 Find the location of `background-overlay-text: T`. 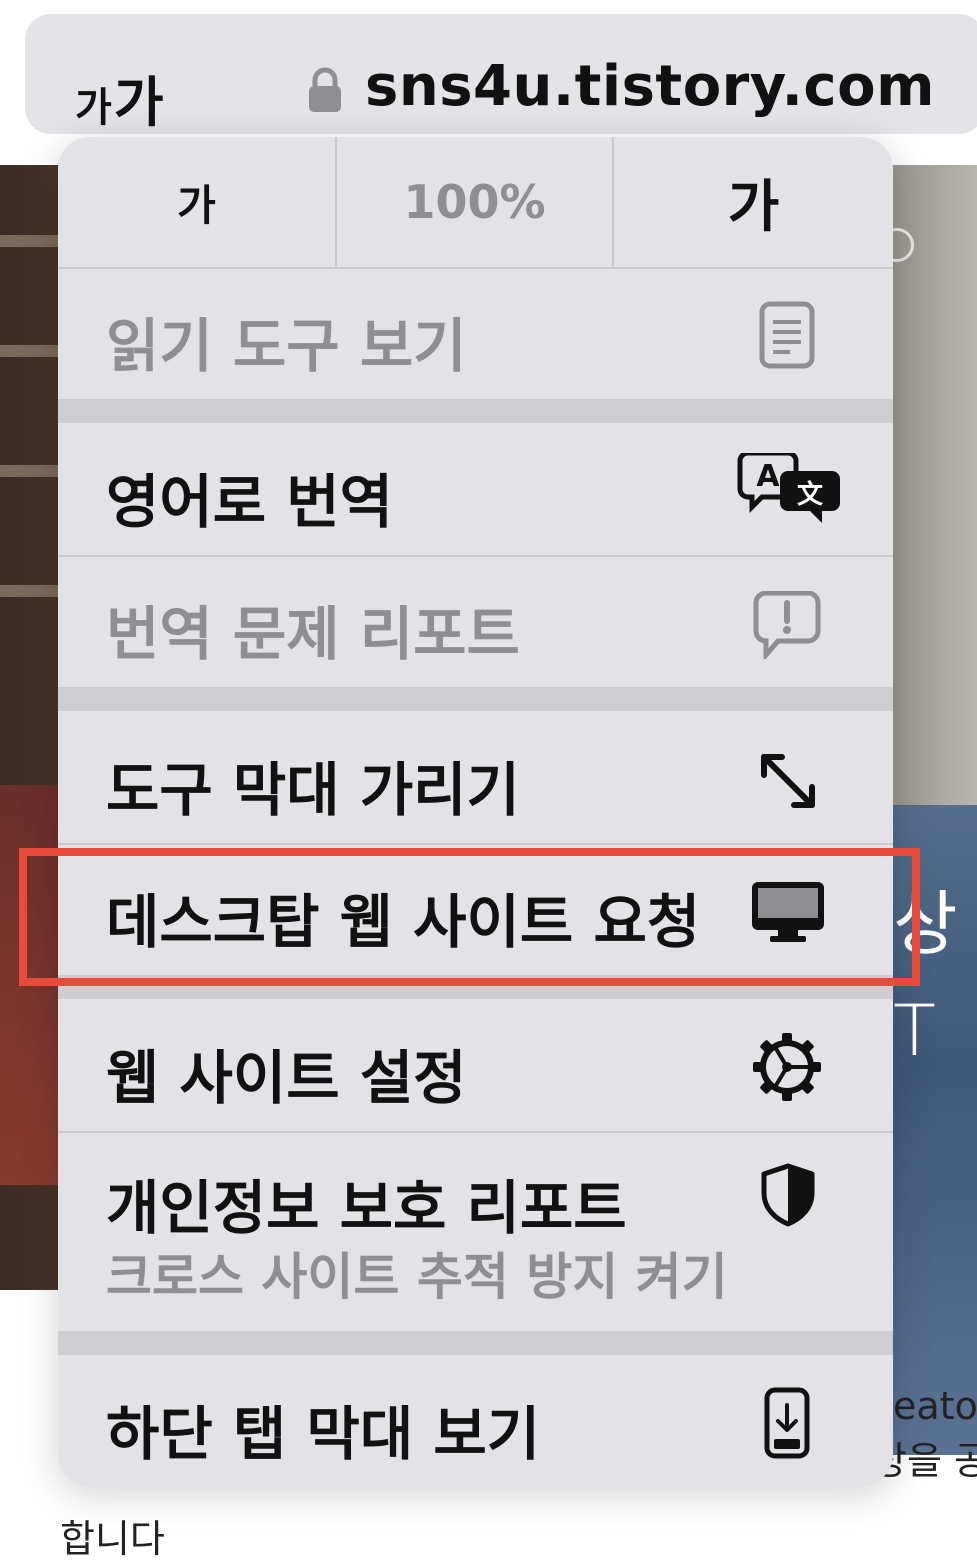

background-overlay-text: T is located at coordinates (914, 1031).